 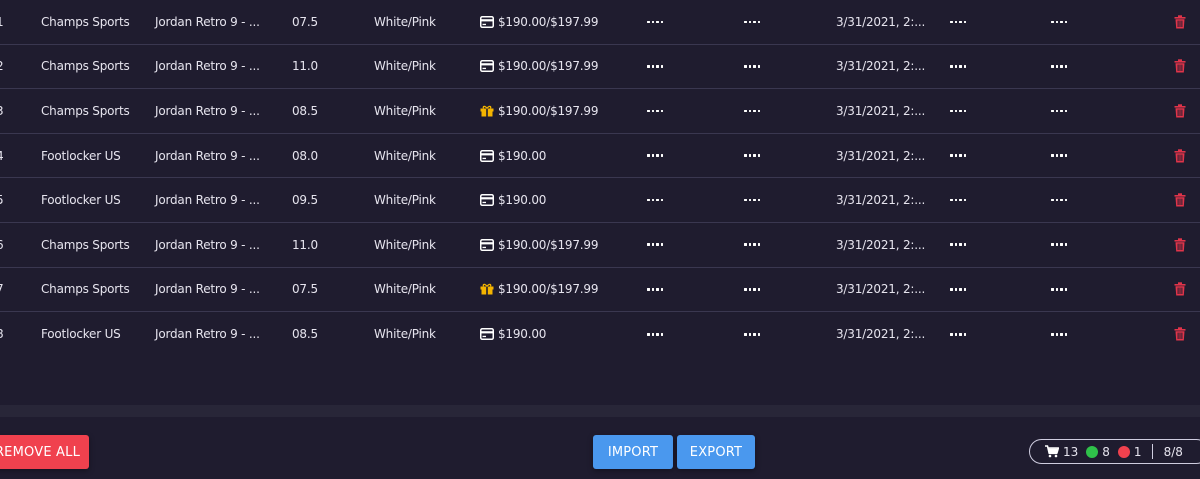 What do you see at coordinates (600, 411) in the screenshot?
I see `scrollbar-track` at bounding box center [600, 411].